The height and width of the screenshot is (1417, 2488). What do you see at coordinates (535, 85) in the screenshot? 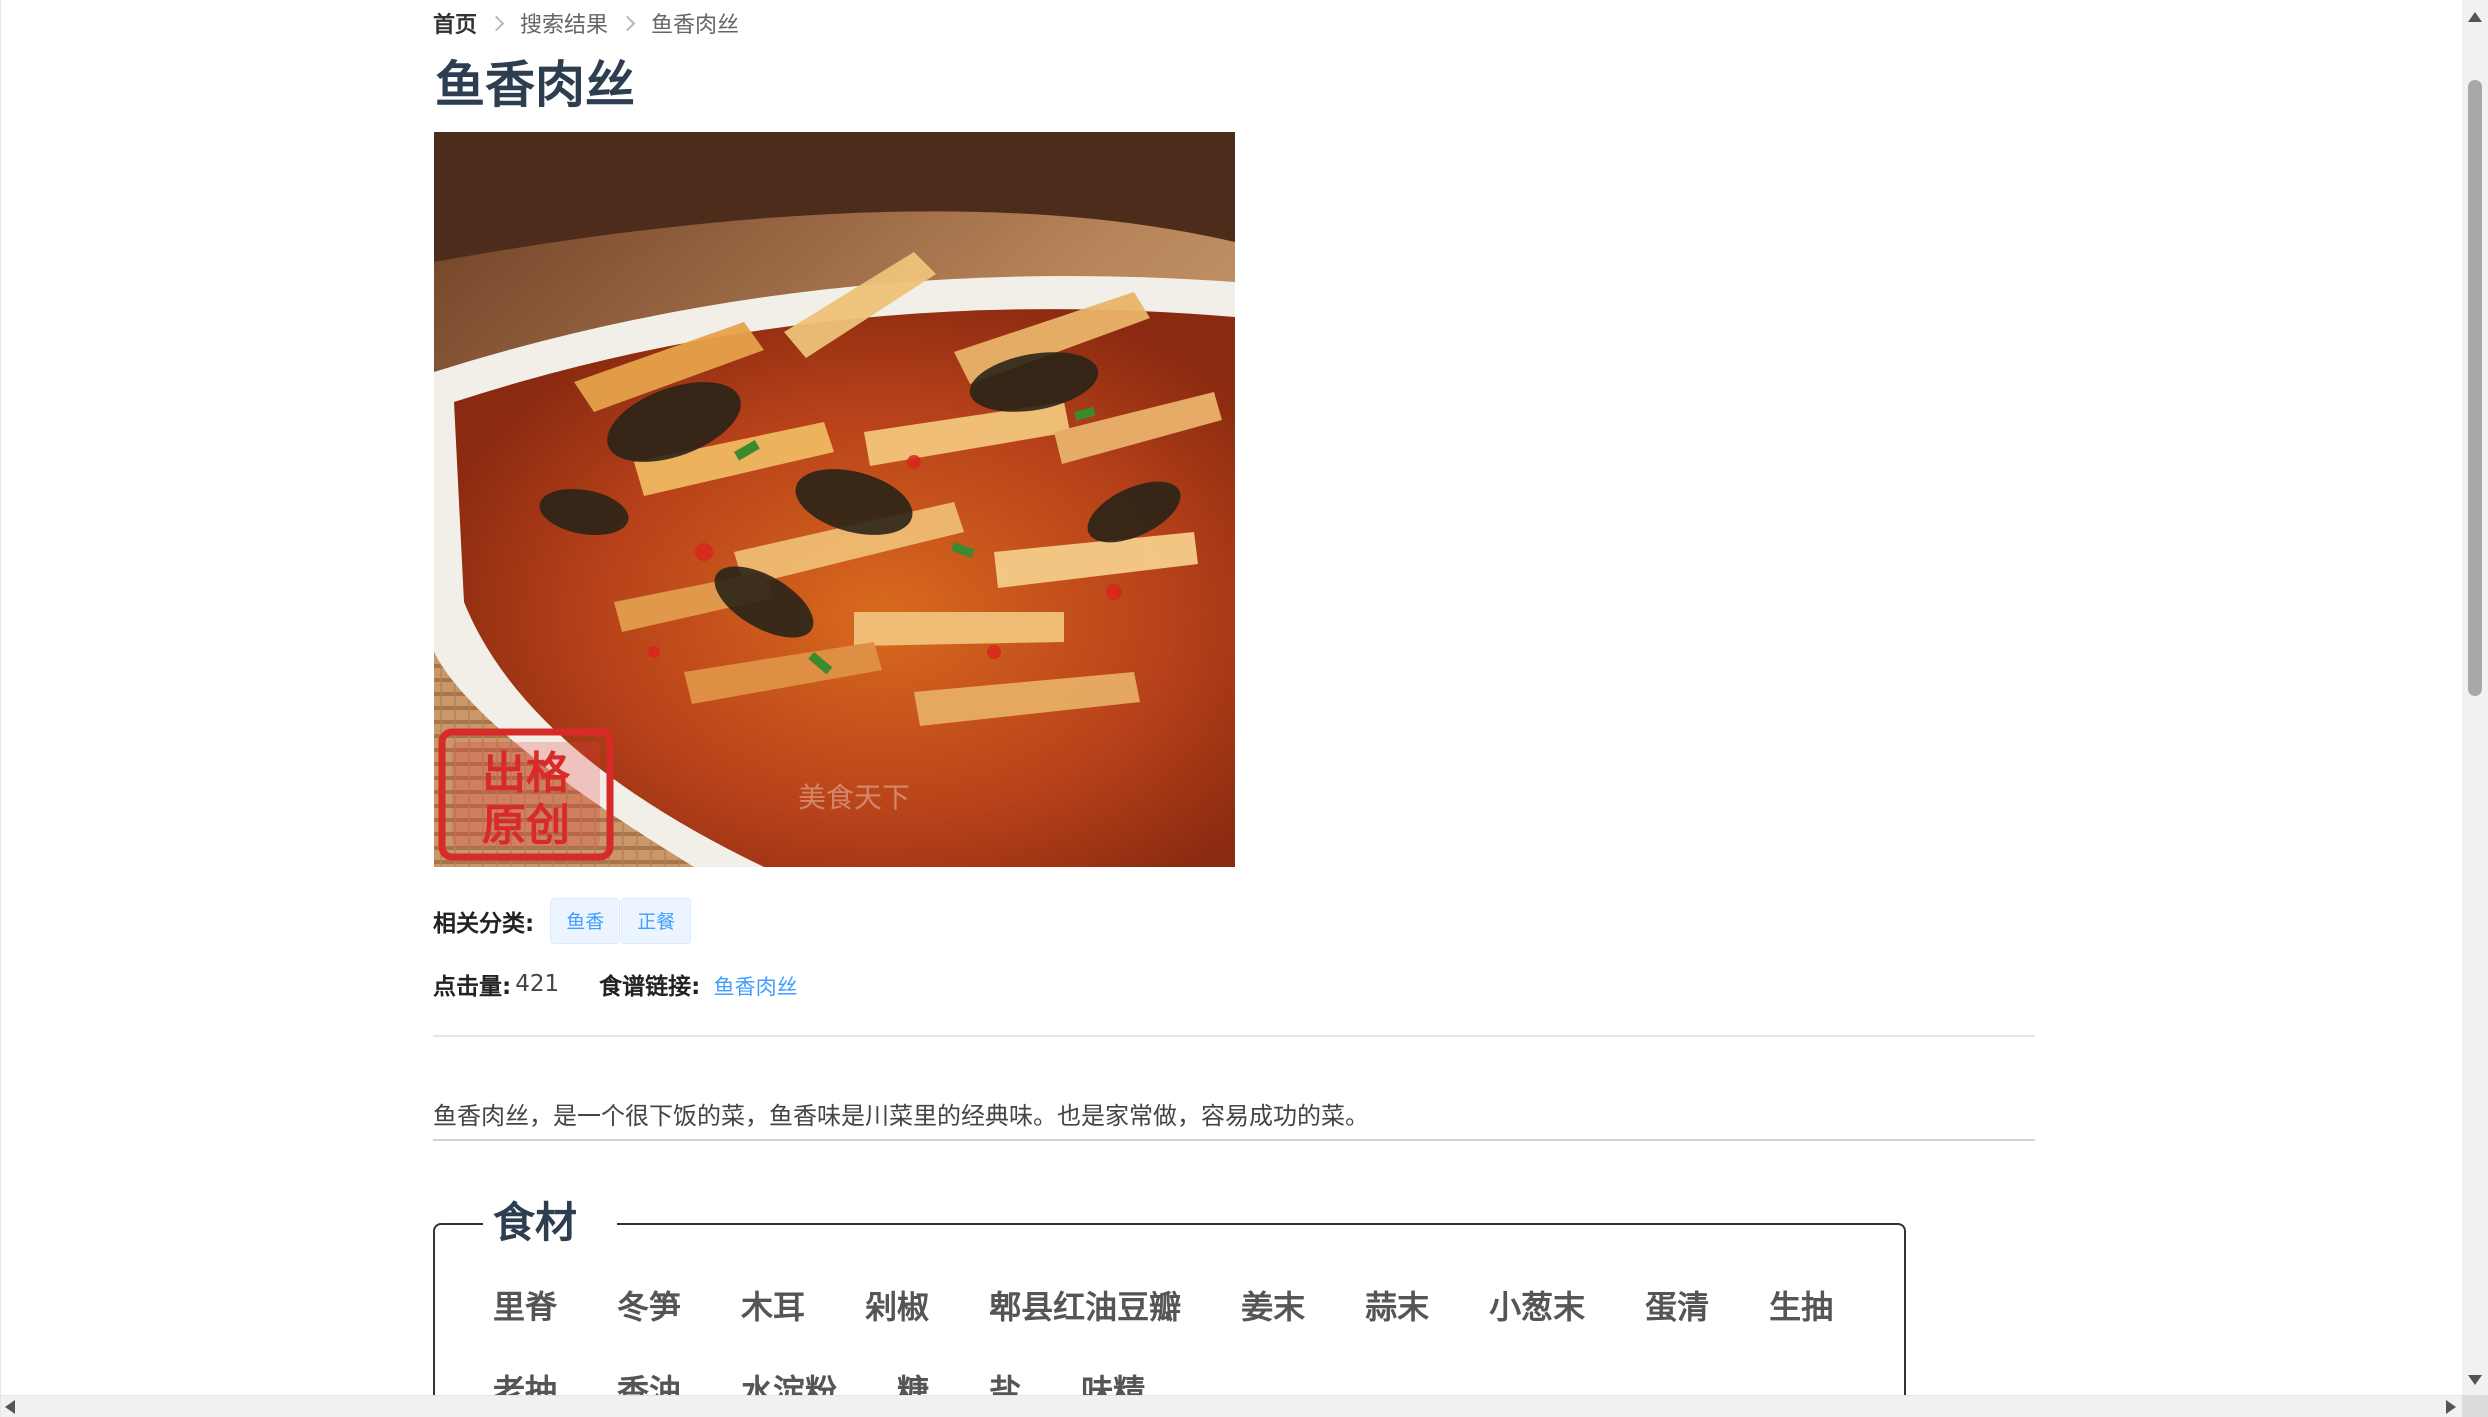
I see `page-title: 鱼香肉丝` at bounding box center [535, 85].